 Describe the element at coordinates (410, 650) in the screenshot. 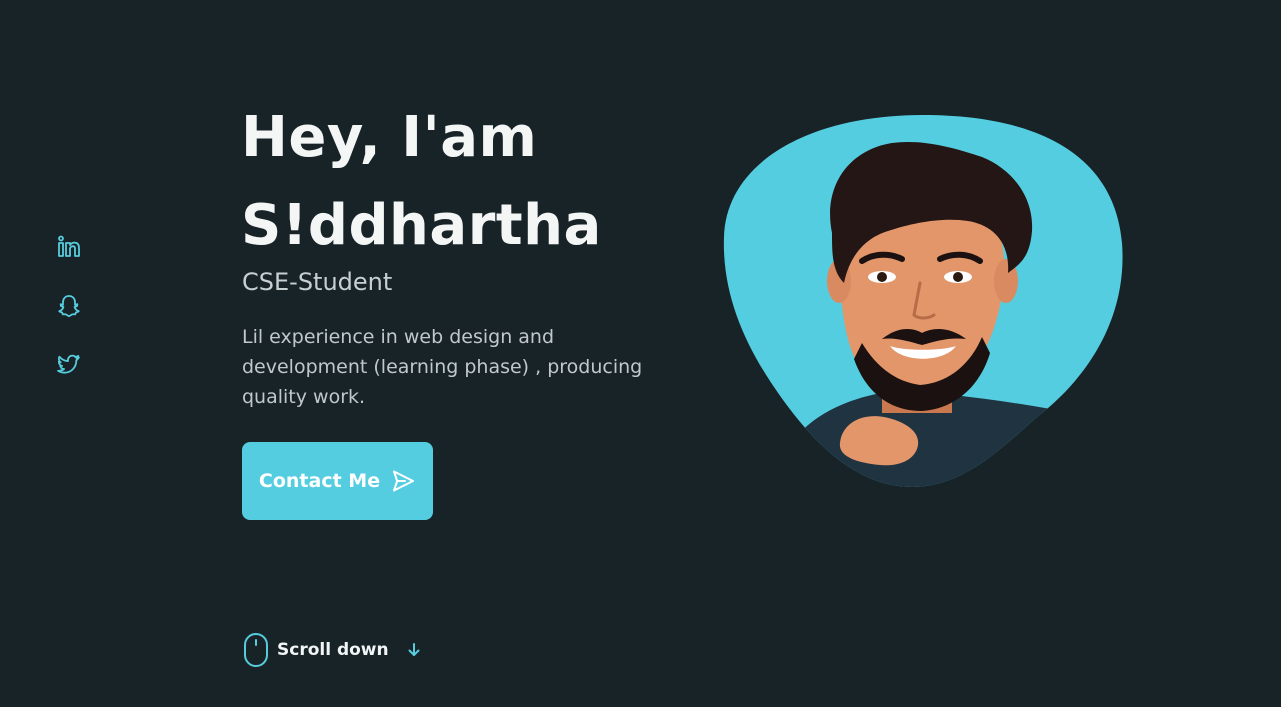

I see `arrow-down-icon` at that location.